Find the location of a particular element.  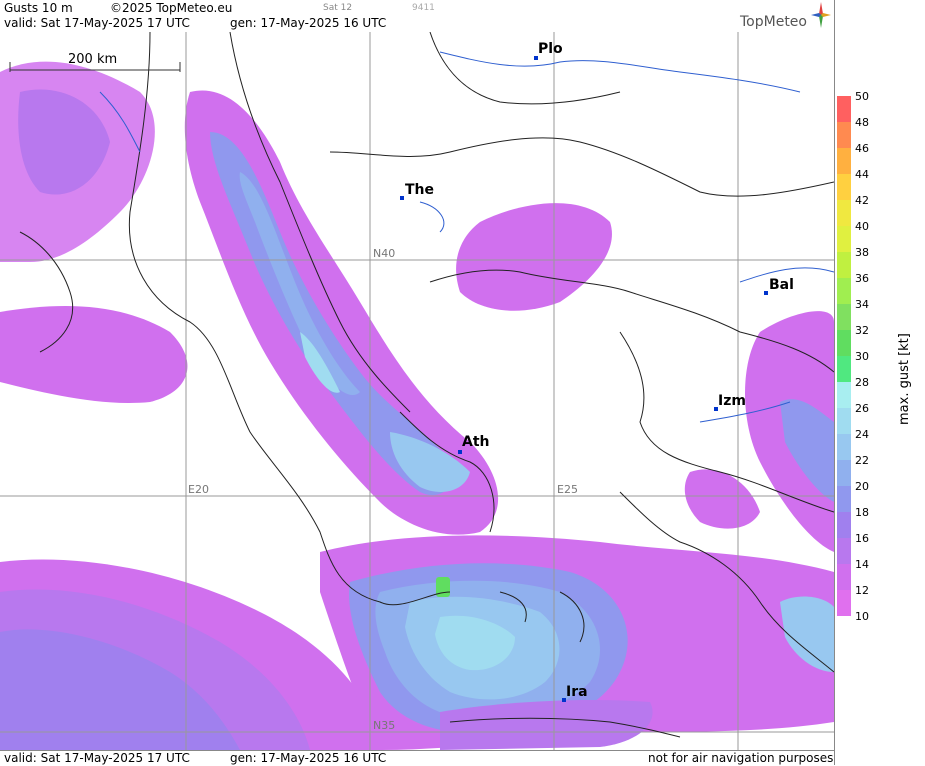

brand-name: TopMeteo is located at coordinates (773, 22).